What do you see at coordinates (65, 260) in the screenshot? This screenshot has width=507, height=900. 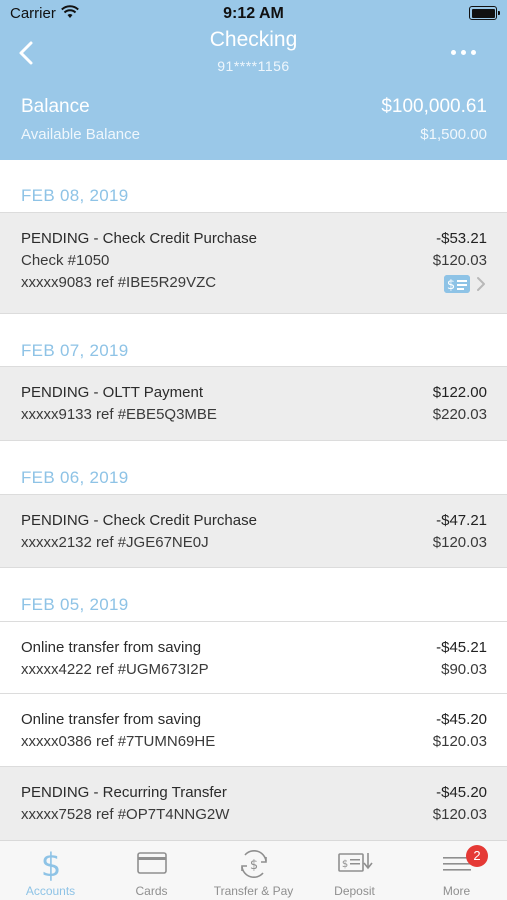 I see `transaction-check-number: Check #1050` at bounding box center [65, 260].